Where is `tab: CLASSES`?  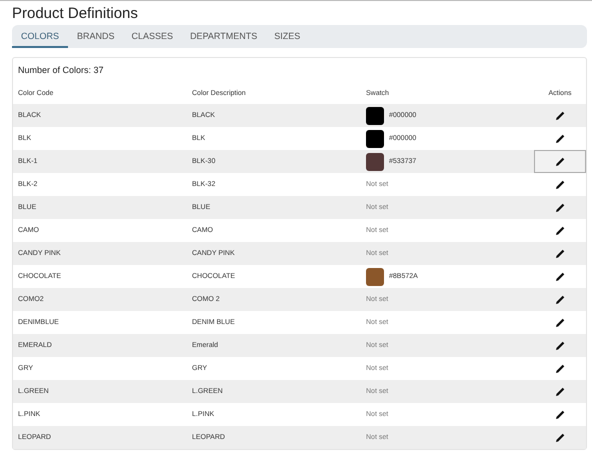
tab: CLASSES is located at coordinates (153, 36).